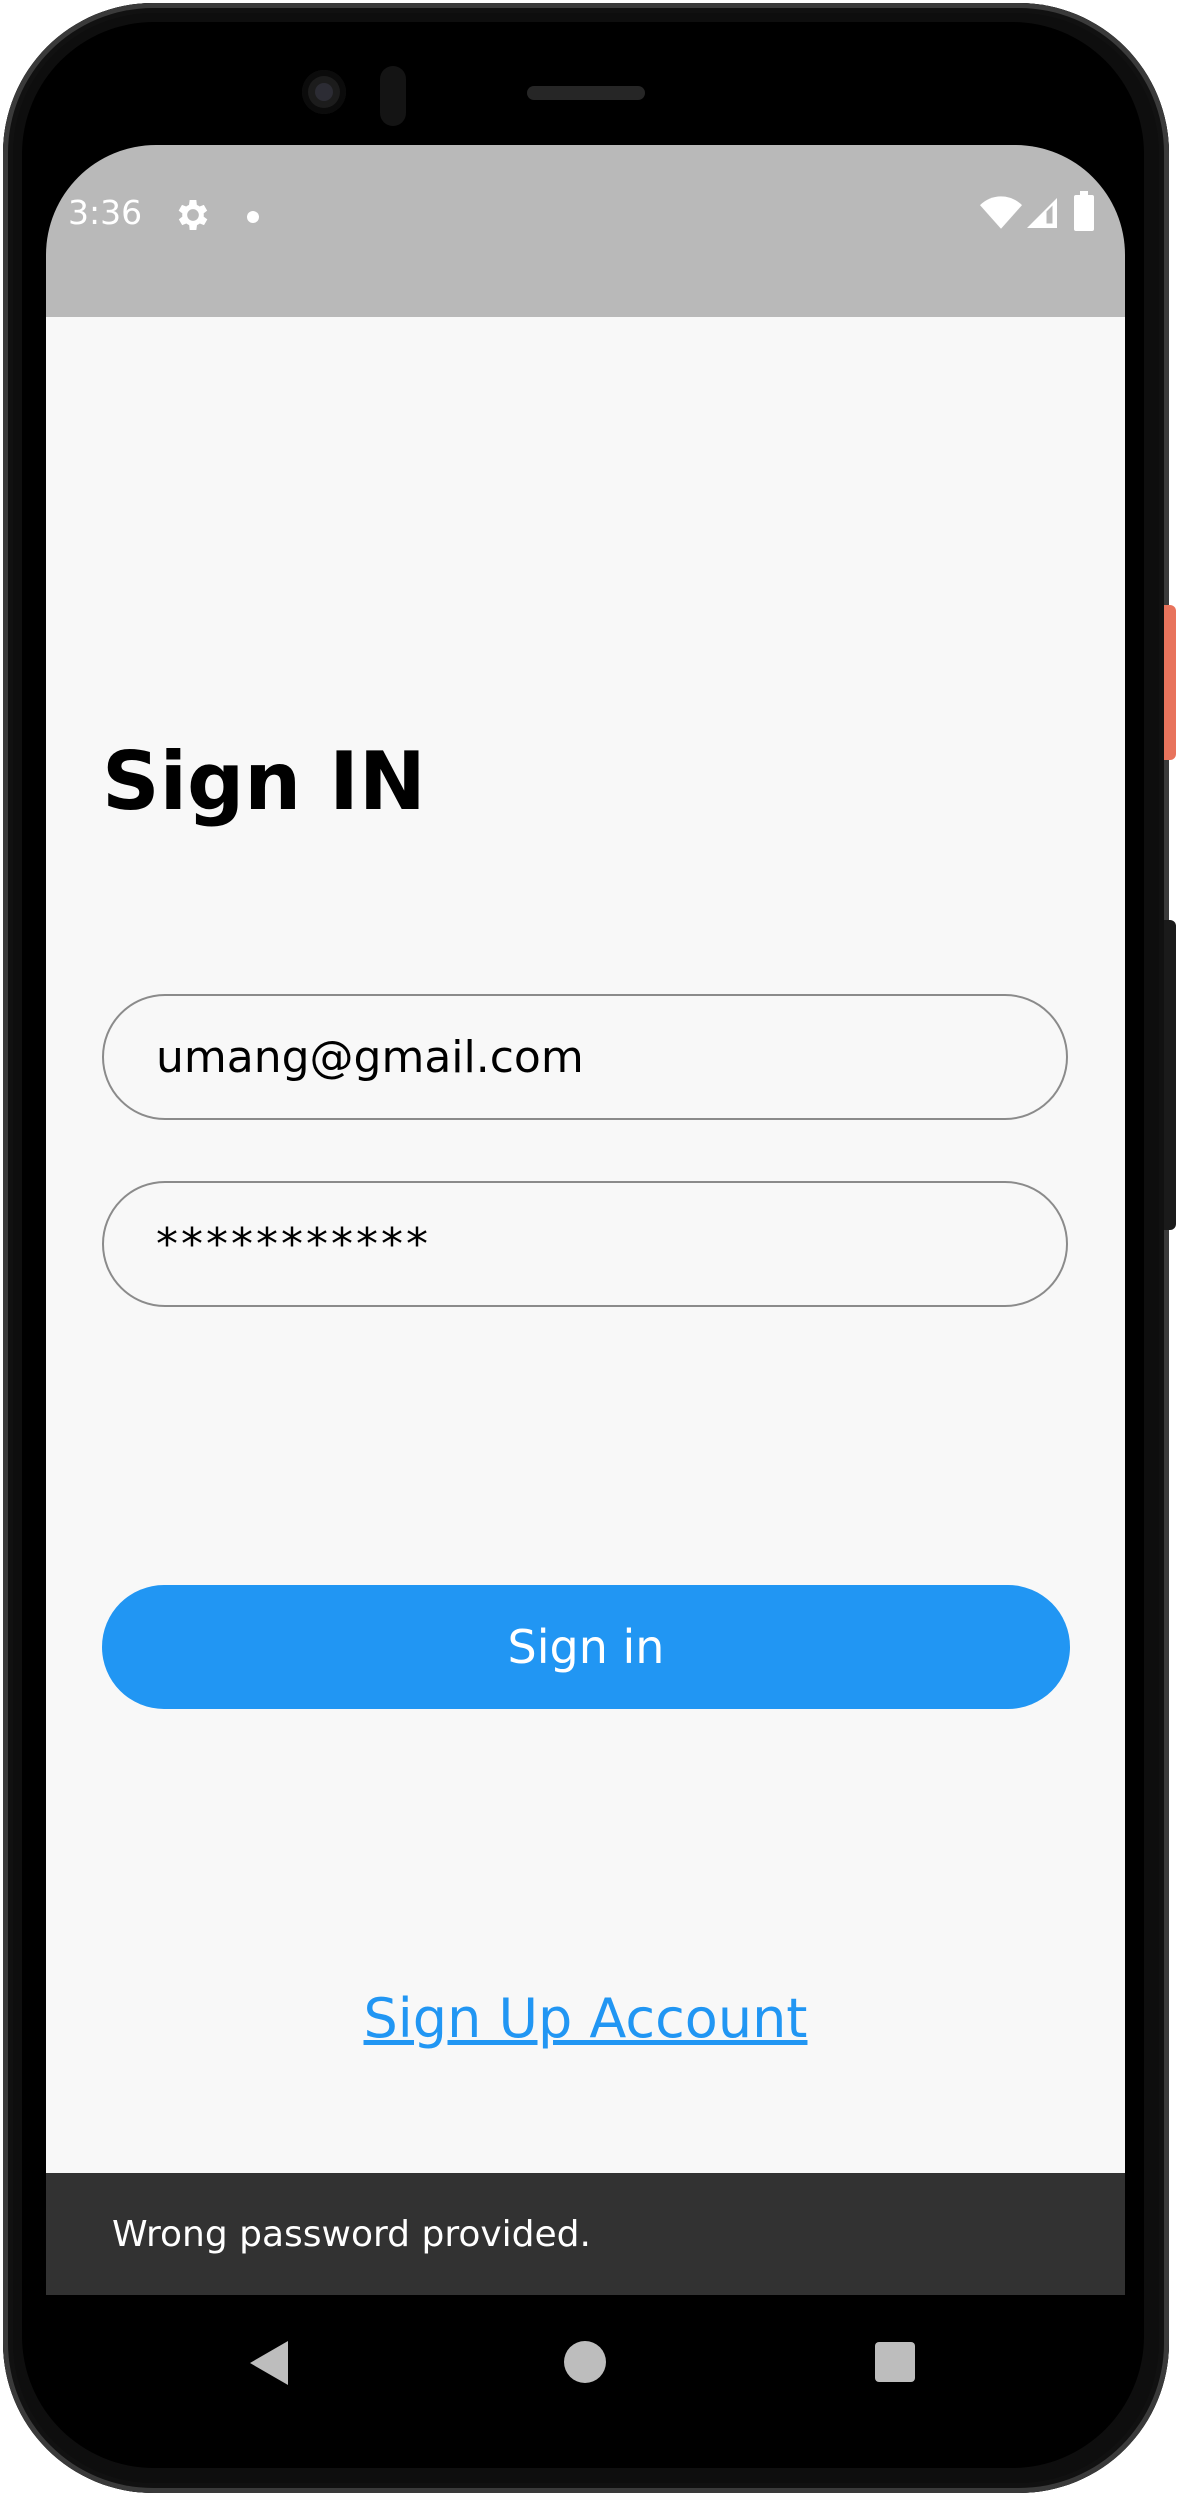 The width and height of the screenshot is (1178, 2498). Describe the element at coordinates (264, 781) in the screenshot. I see `page-title: Sign IN` at that location.